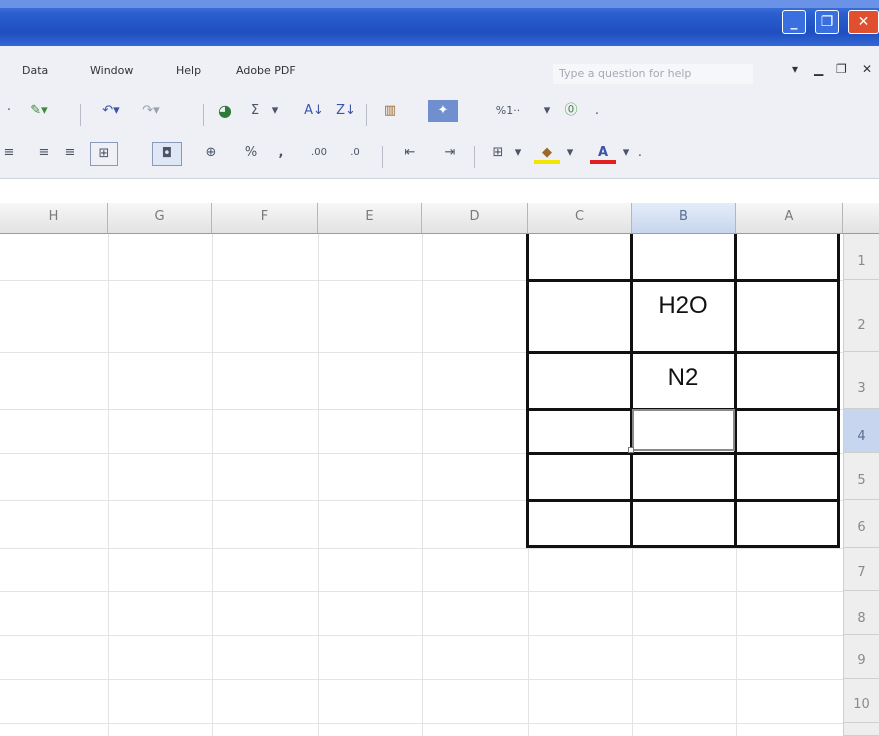 This screenshot has height=736, width=879. What do you see at coordinates (443, 111) in the screenshot?
I see `drawing-icon: ✦` at bounding box center [443, 111].